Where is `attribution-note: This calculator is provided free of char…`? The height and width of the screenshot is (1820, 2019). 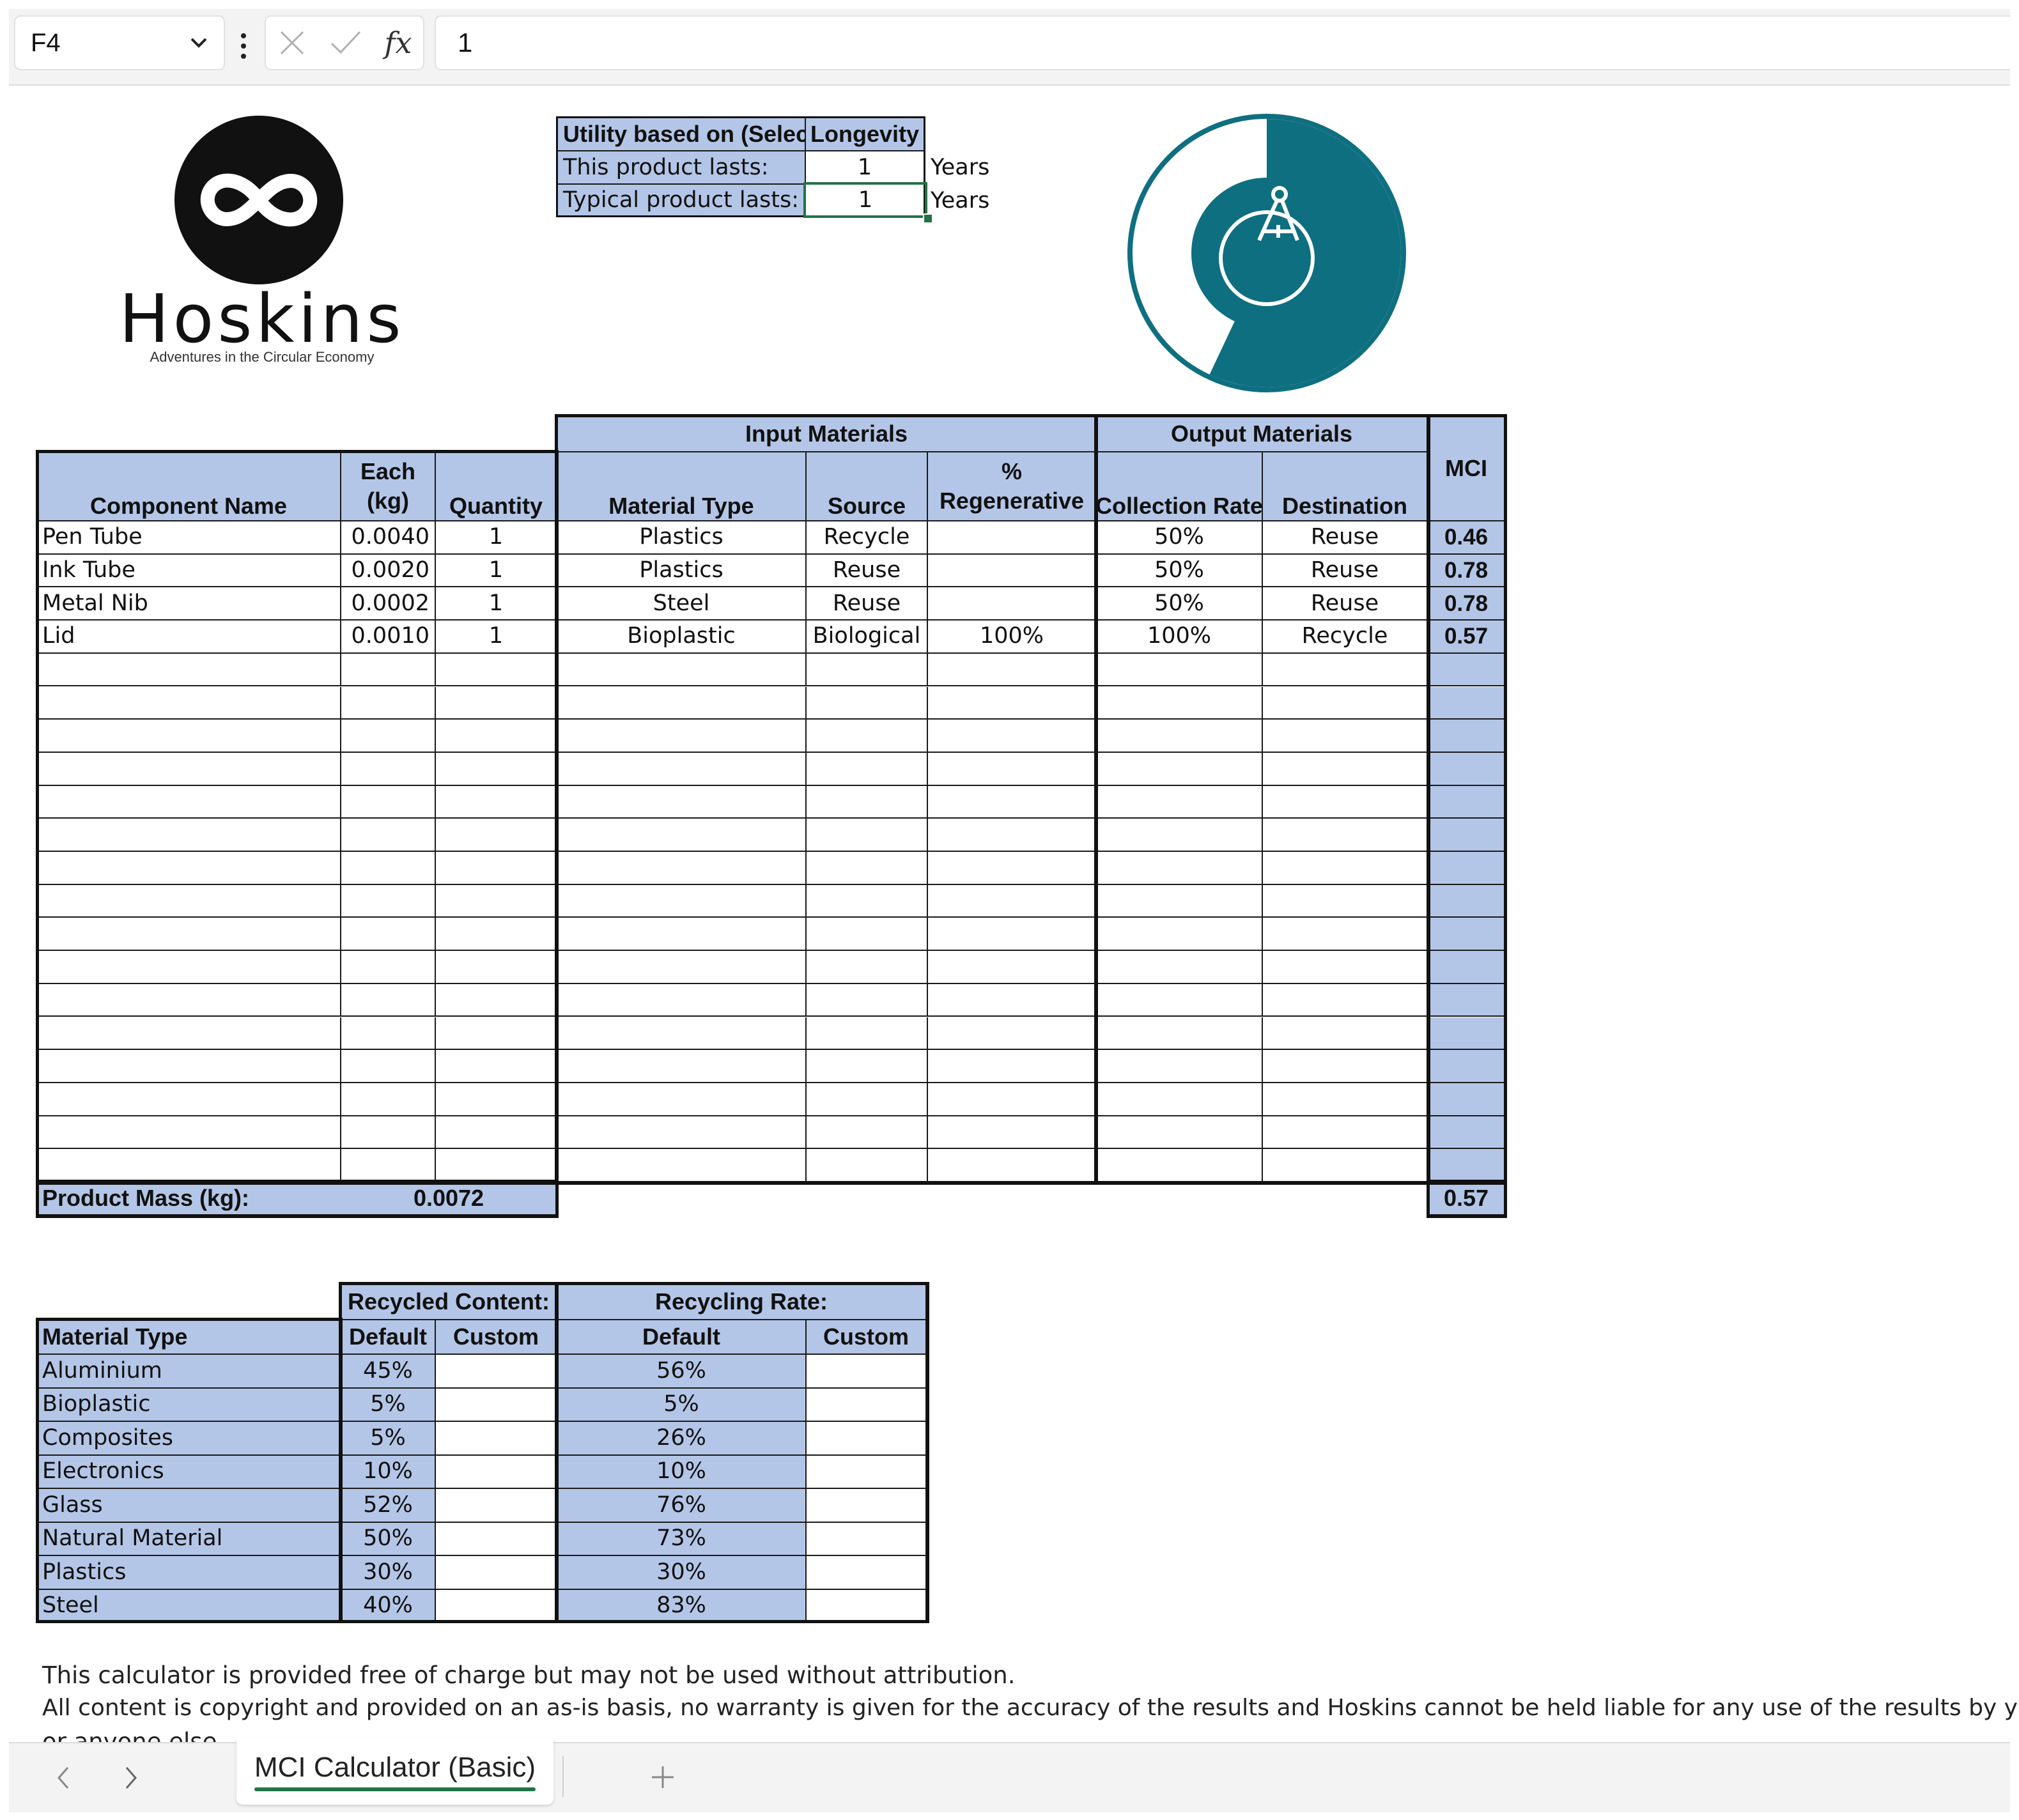 attribution-note: This calculator is provided free of char… is located at coordinates (529, 1675).